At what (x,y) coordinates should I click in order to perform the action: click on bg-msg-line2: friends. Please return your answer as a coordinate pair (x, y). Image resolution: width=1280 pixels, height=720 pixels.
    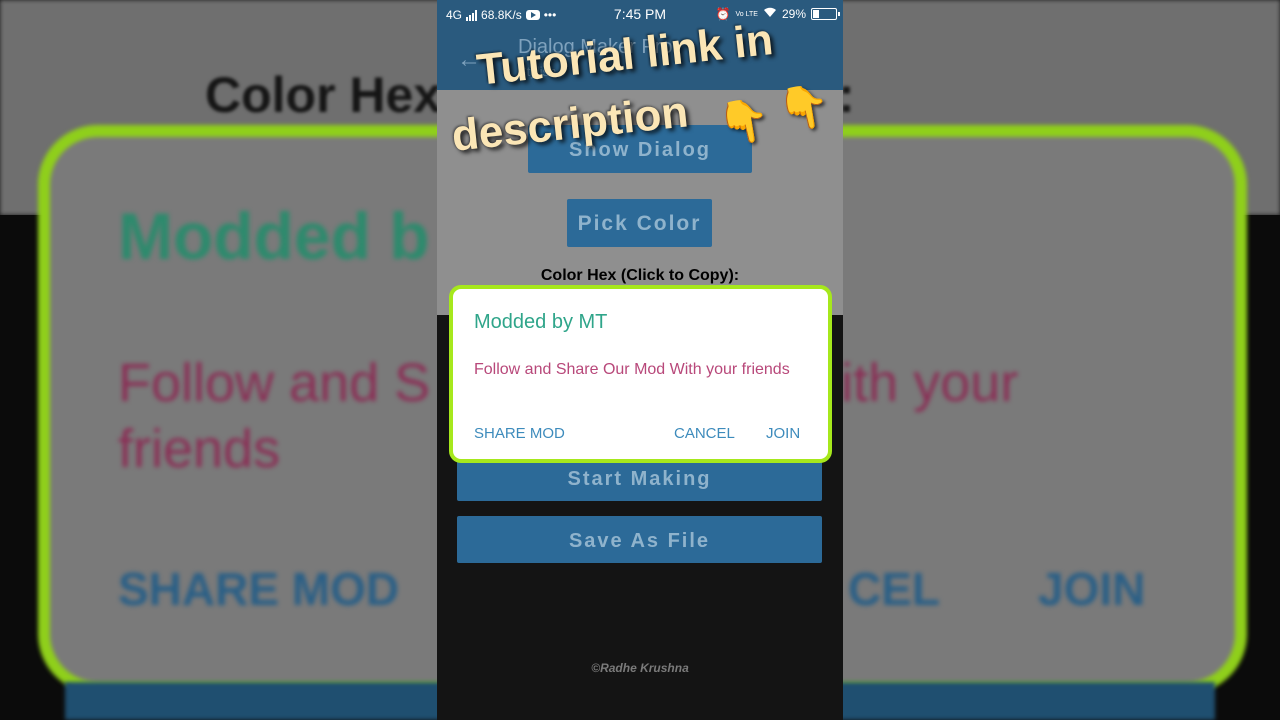
    Looking at the image, I should click on (199, 449).